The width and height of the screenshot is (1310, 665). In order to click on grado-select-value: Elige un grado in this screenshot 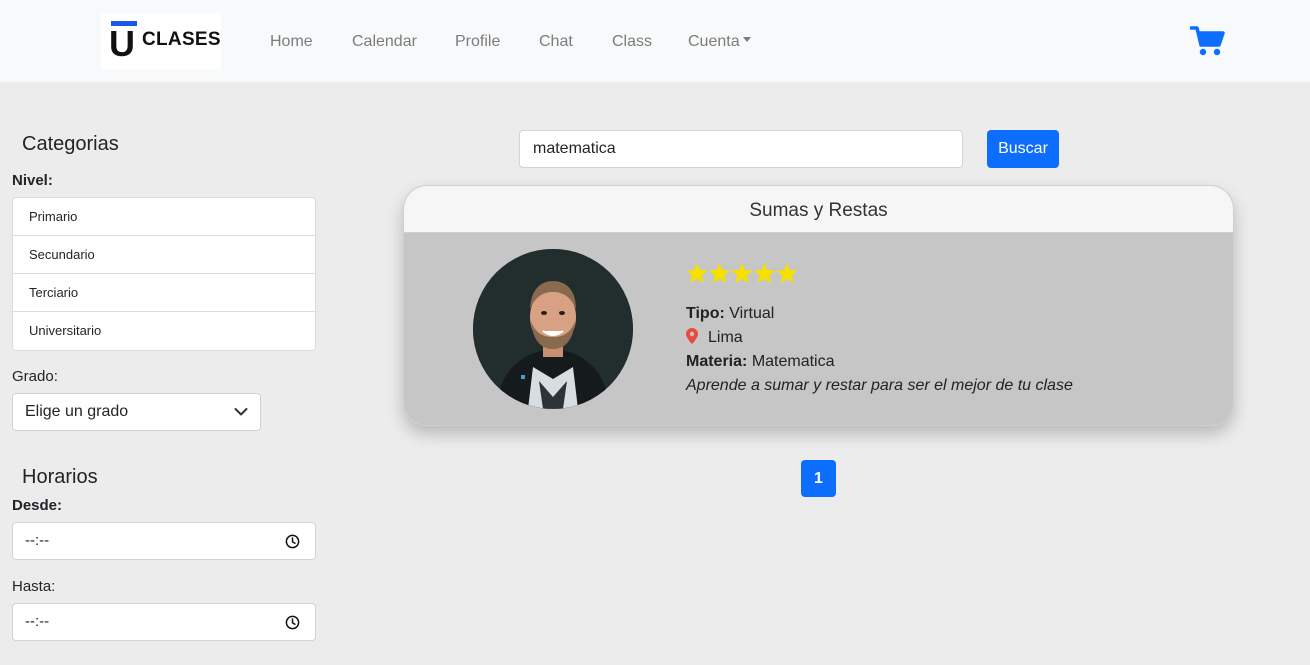, I will do `click(77, 411)`.